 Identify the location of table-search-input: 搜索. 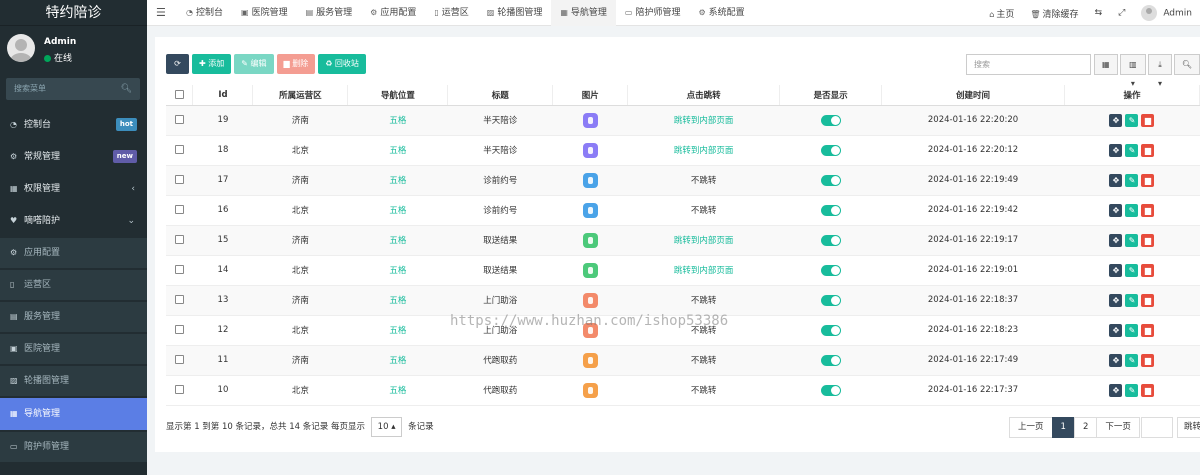
(1028, 64).